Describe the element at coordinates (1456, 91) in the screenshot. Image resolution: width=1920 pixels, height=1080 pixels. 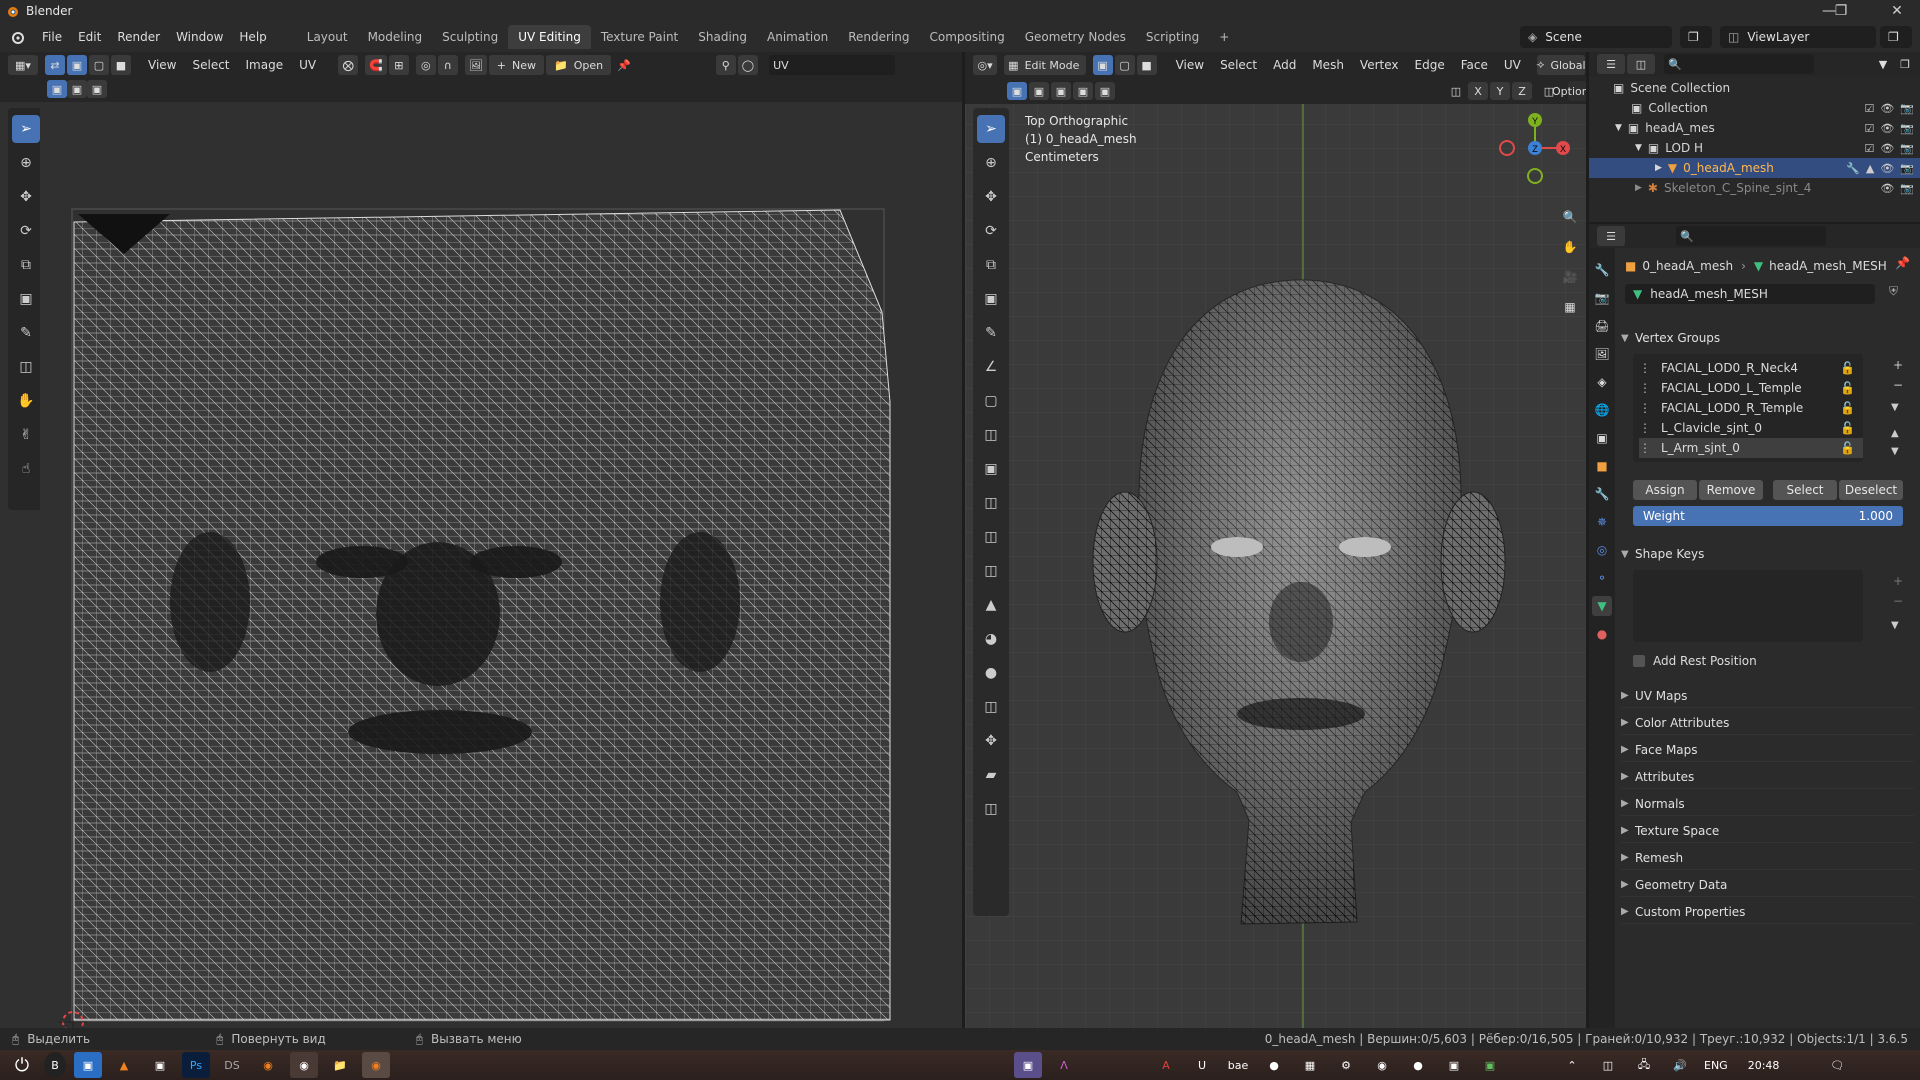
I see `mirror-icon: ◫` at that location.